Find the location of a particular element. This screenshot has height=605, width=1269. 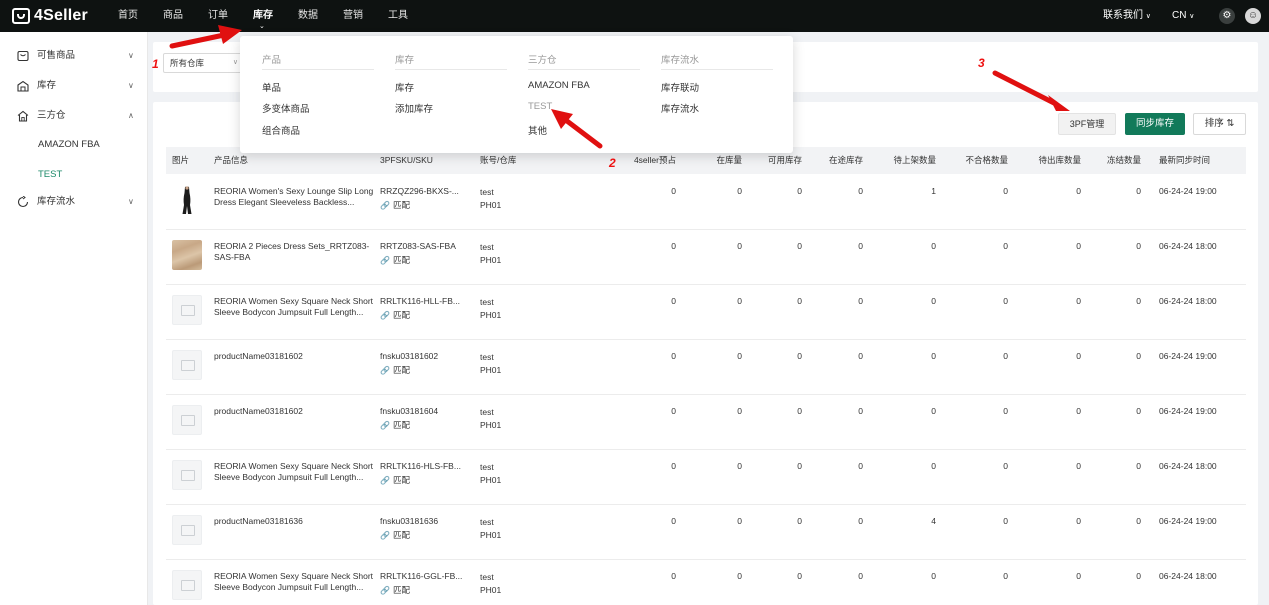

menu-item-add-inventory: 添加库存 is located at coordinates (414, 108).